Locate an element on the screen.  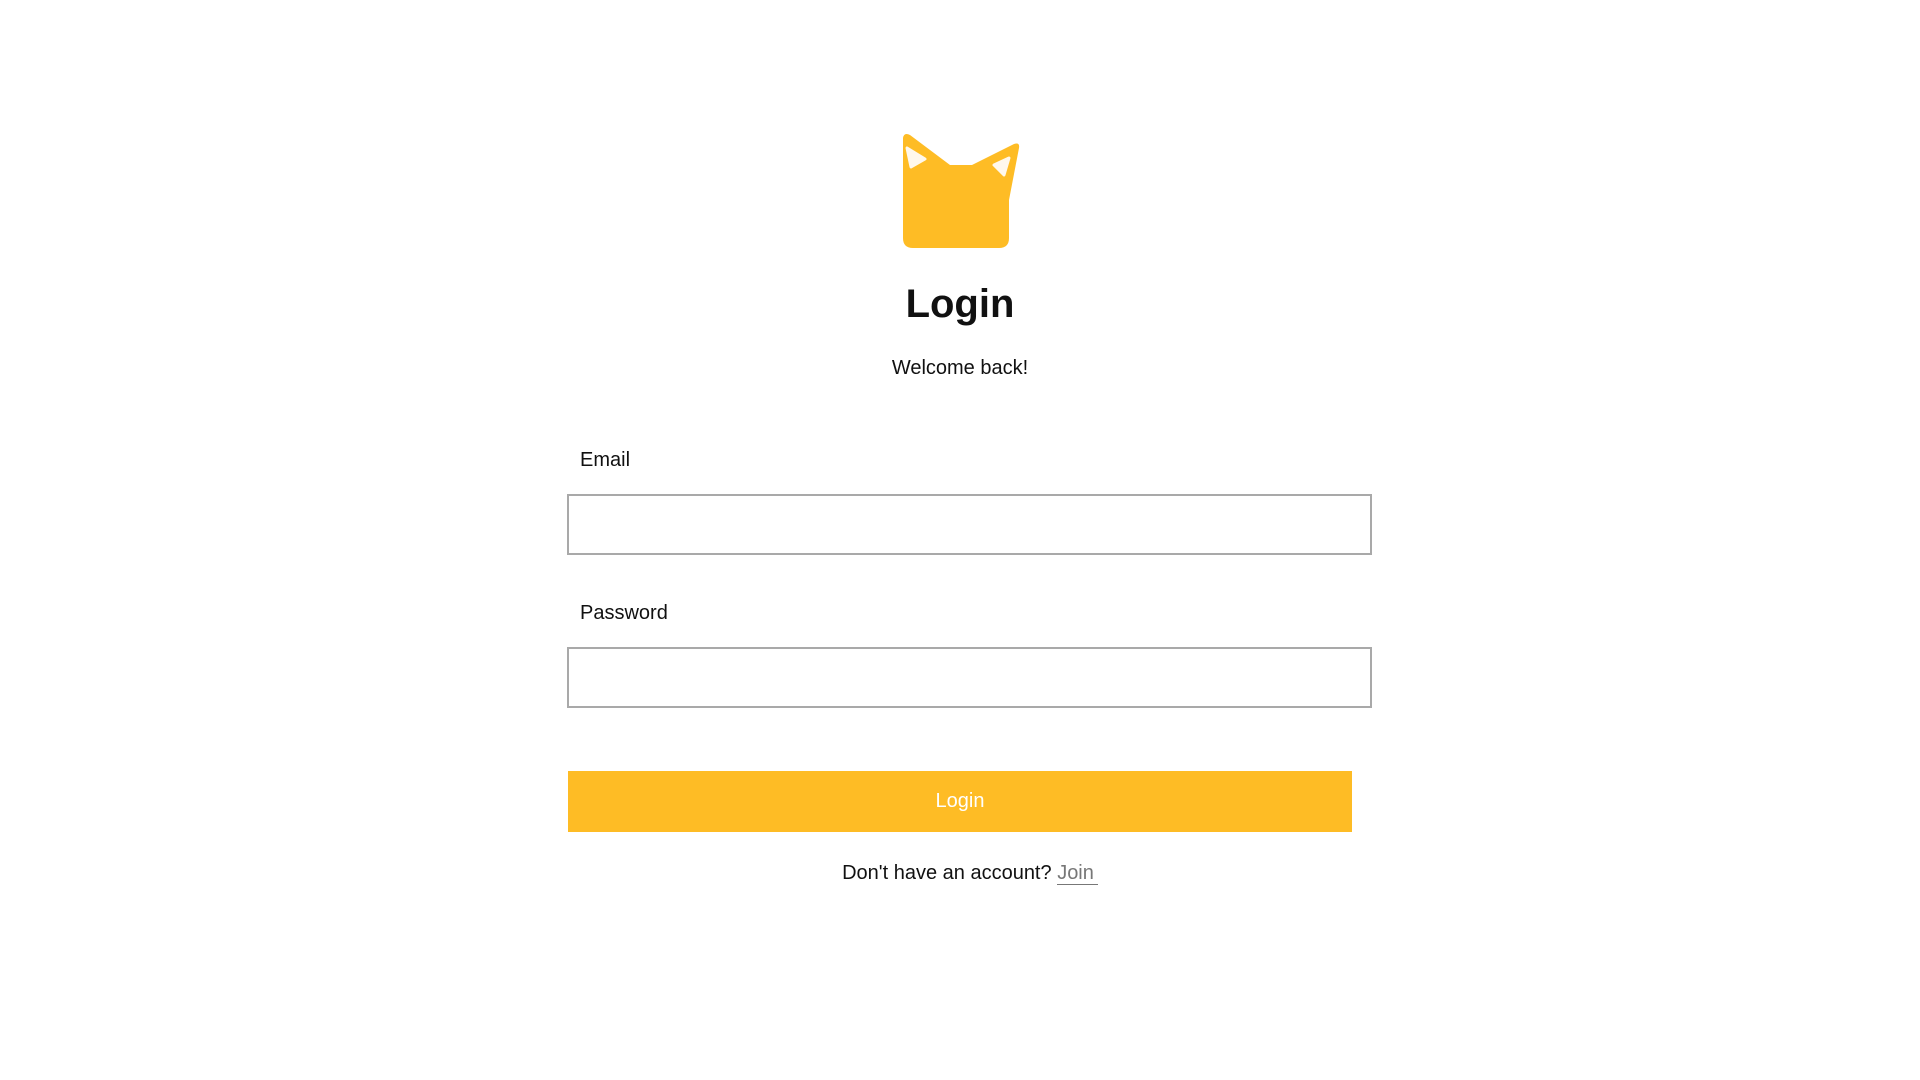
email-input is located at coordinates (969, 524).